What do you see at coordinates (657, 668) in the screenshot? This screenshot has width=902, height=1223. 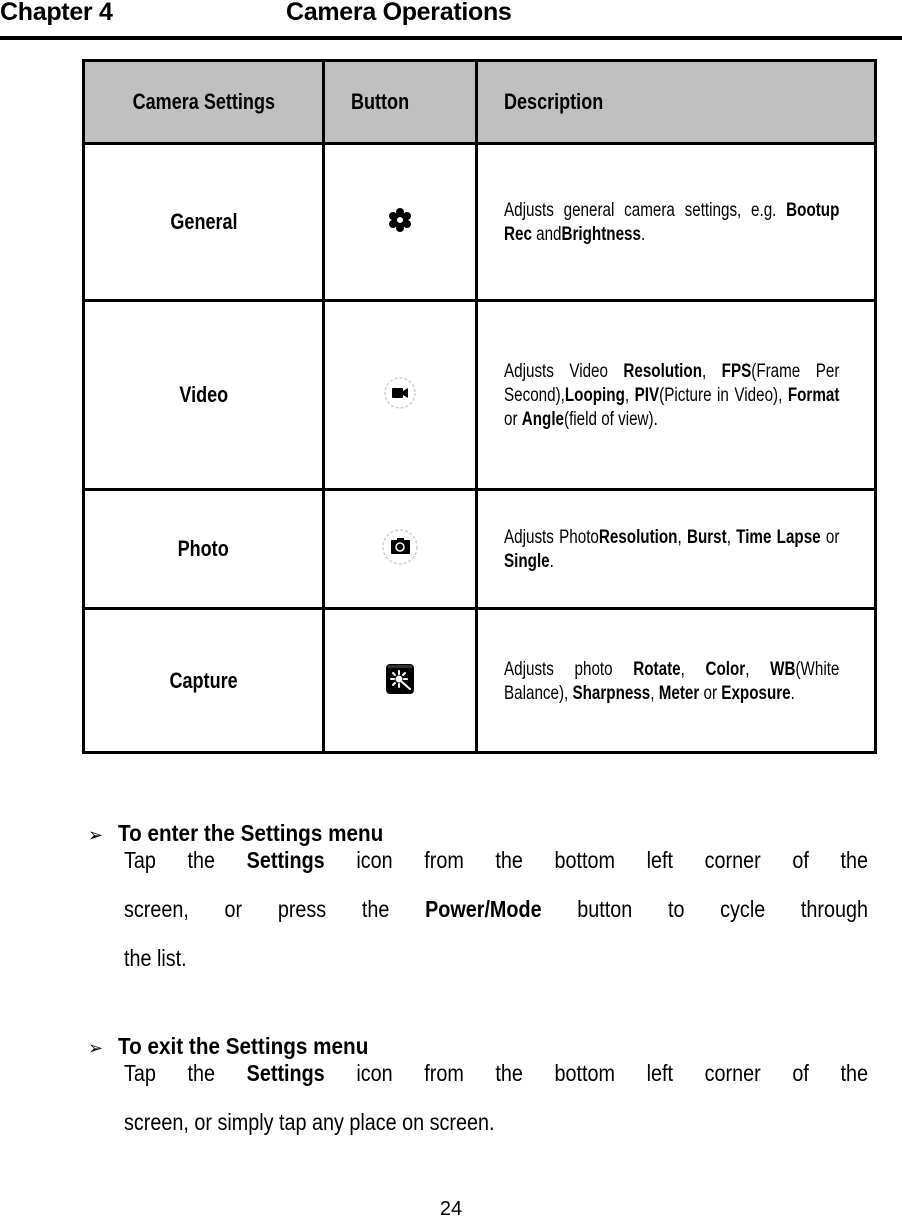 I see `bold-term: Rotate` at bounding box center [657, 668].